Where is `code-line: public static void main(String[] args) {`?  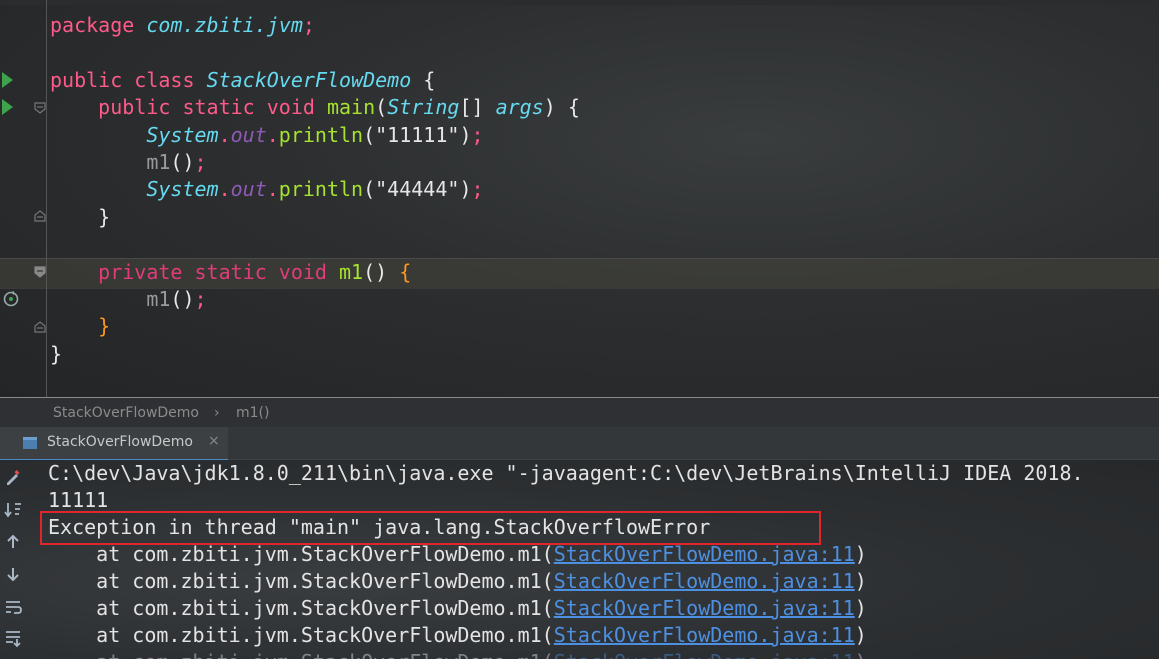
code-line: public static void main(String[] args) { is located at coordinates (315, 107).